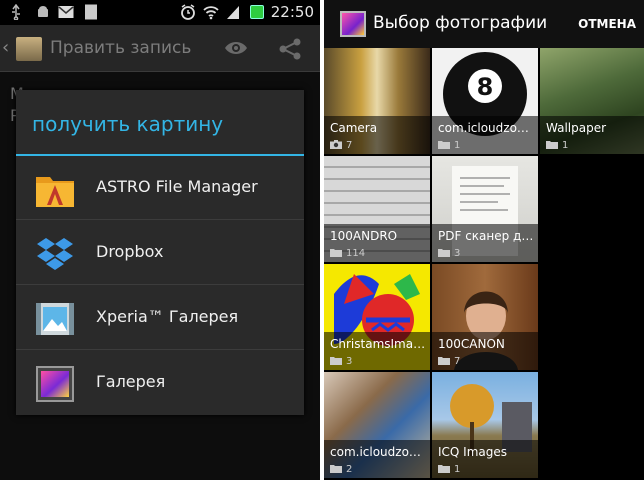 This screenshot has width=644, height=480. I want to click on album-name: ICQ Images, so click(473, 452).